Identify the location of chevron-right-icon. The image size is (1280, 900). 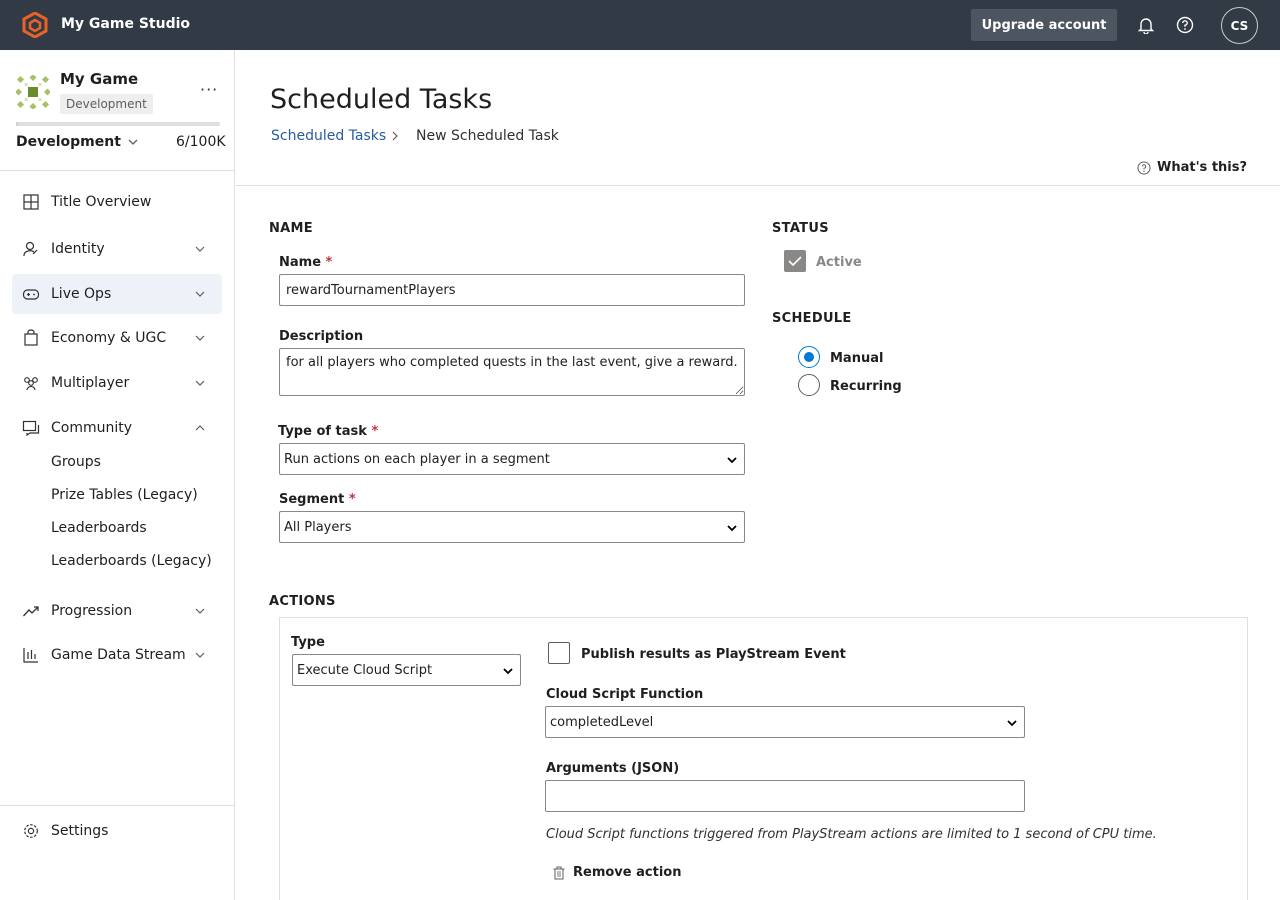
(395, 136).